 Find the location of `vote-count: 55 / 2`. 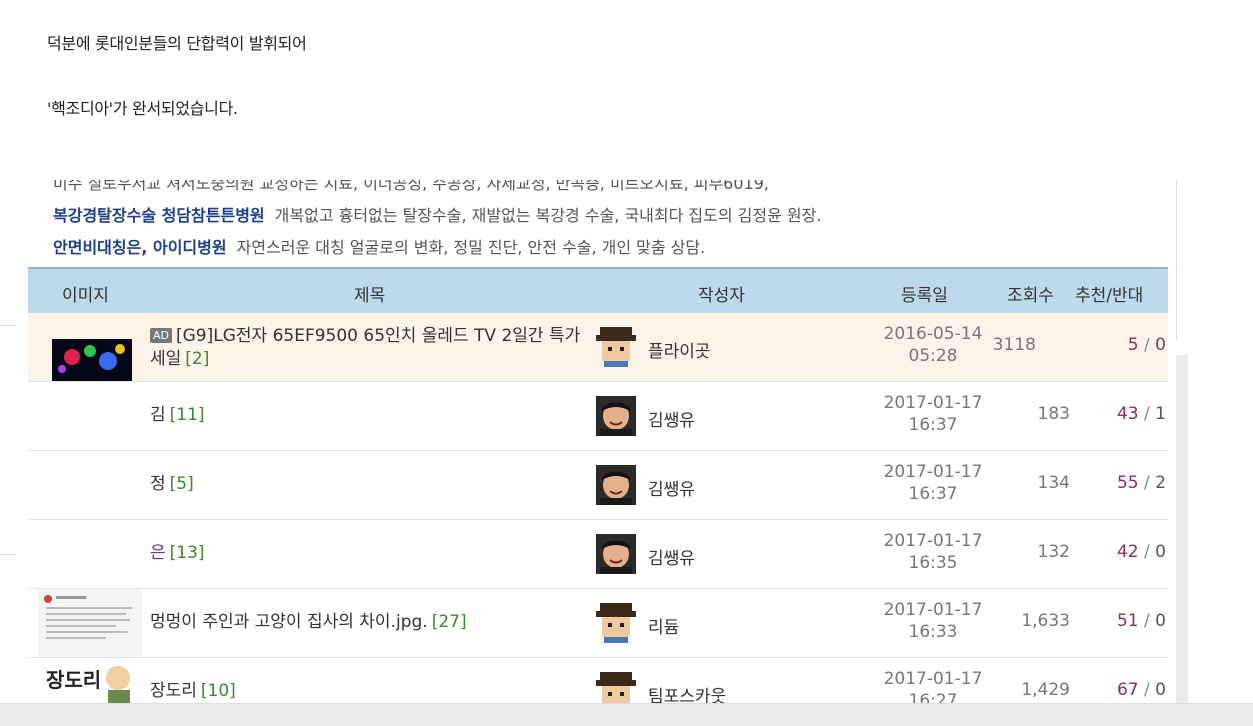

vote-count: 55 / 2 is located at coordinates (1141, 483).